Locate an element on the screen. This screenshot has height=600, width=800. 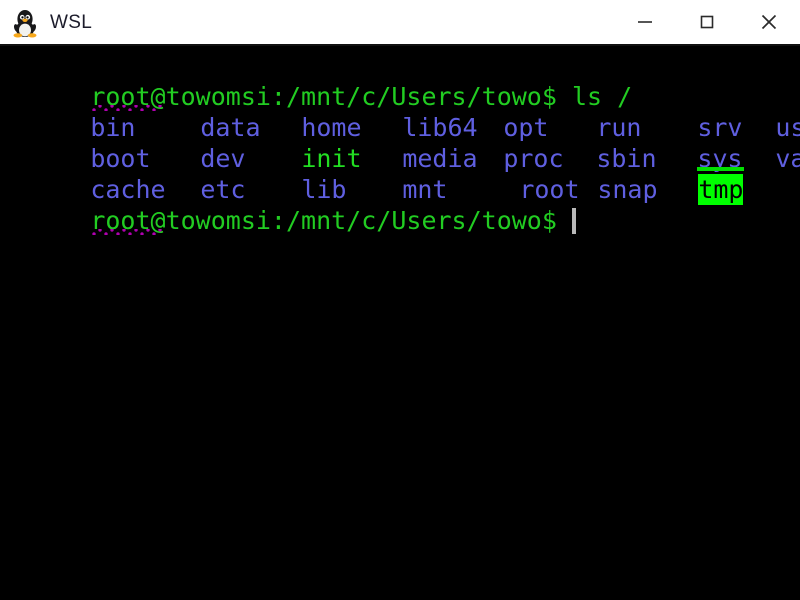
terminal-line-output-3: cache etc lib mnt root snap tmp is located at coordinates (400, 174).